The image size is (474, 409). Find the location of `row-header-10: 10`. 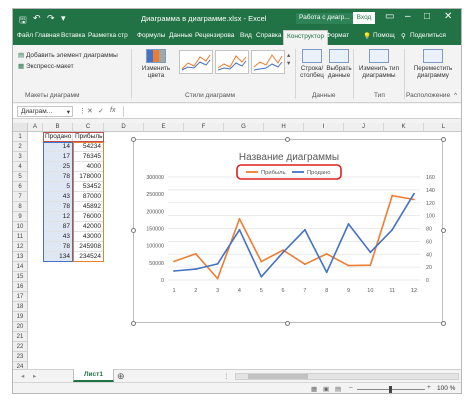

row-header-10: 10 is located at coordinates (20, 227).